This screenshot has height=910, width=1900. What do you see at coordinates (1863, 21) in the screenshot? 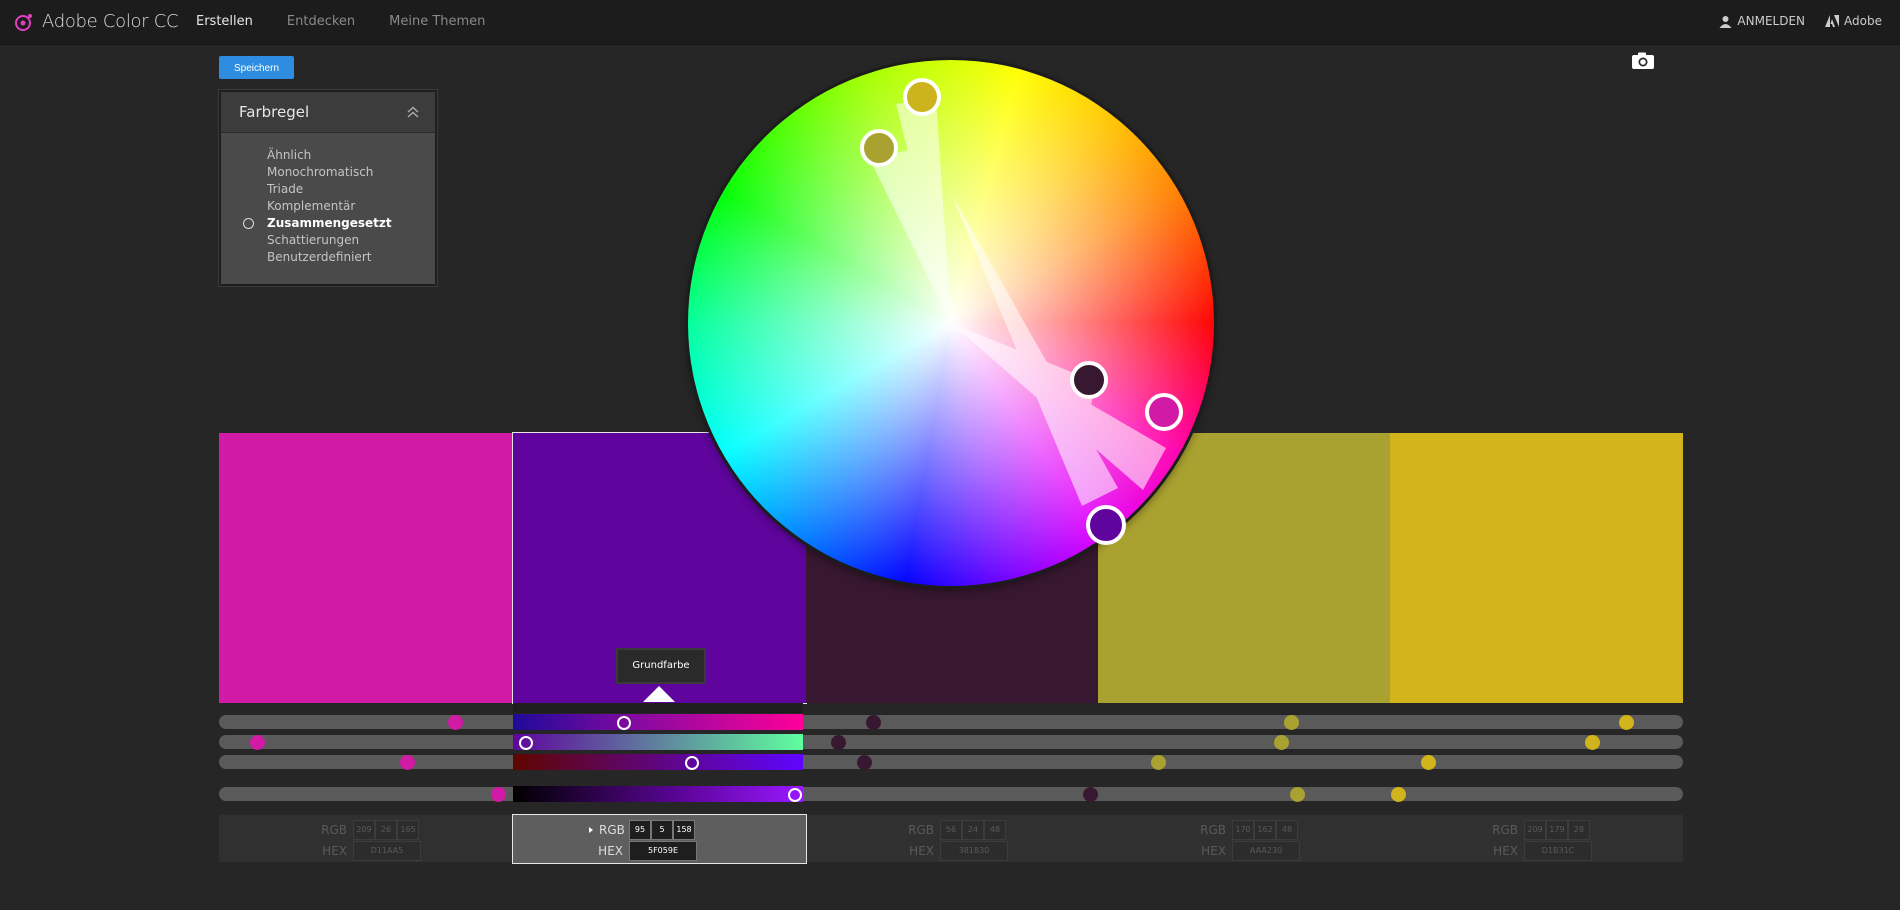
I see `adobe-label: Adobe` at bounding box center [1863, 21].